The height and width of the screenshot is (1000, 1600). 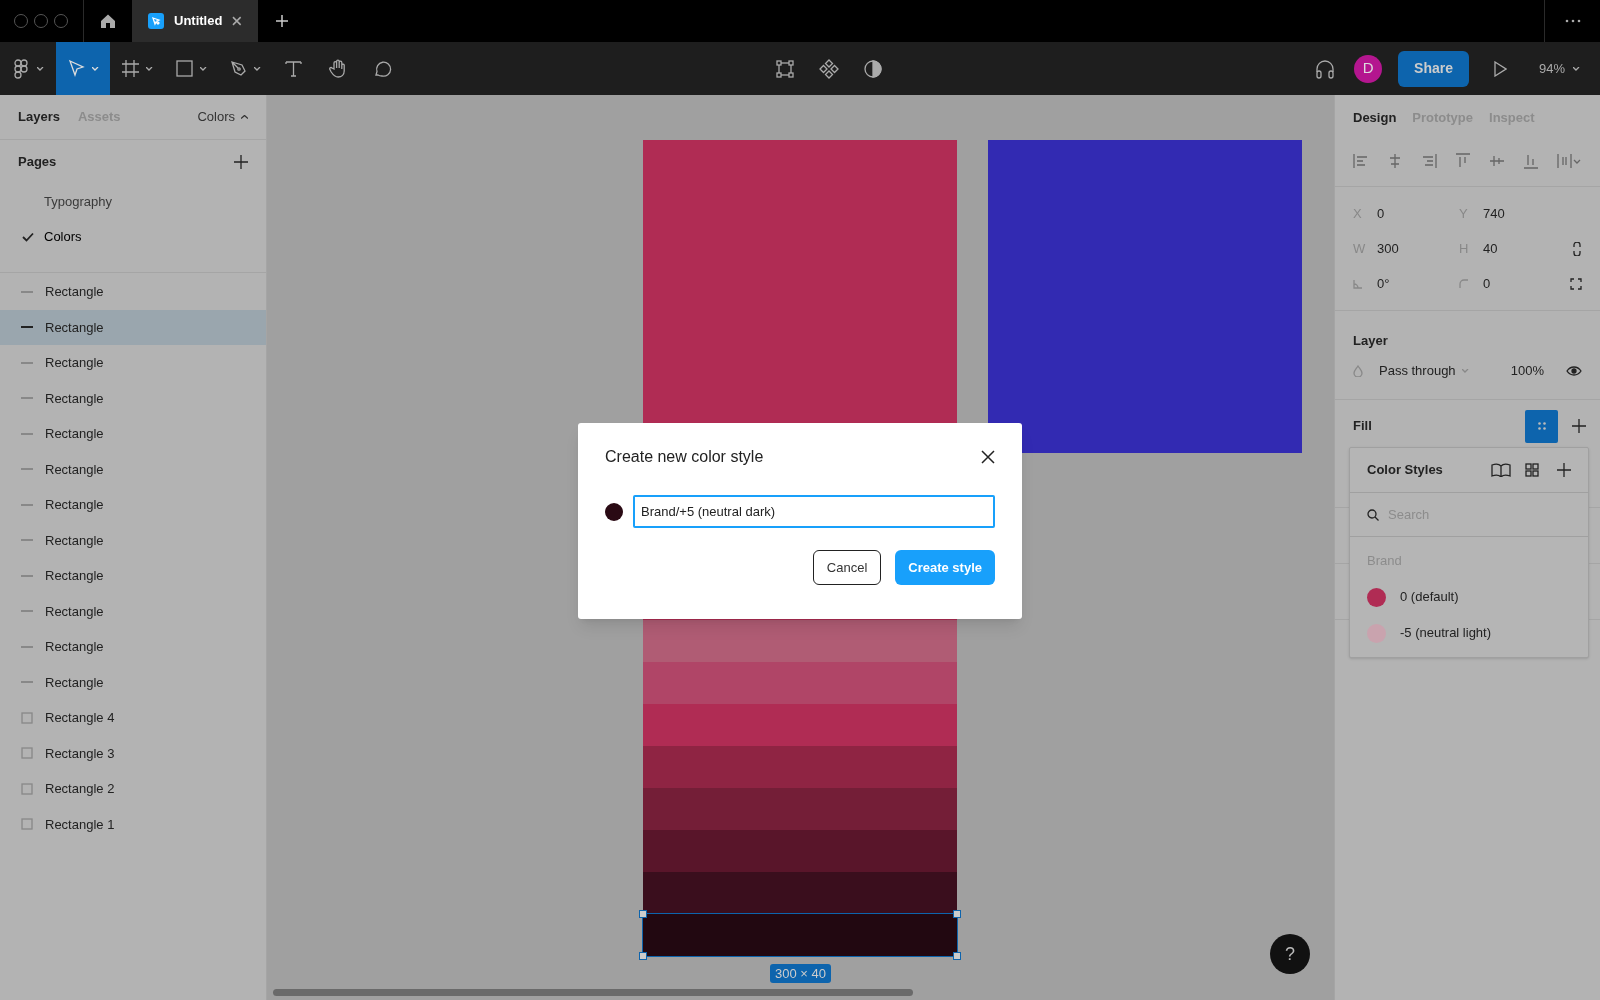 I want to click on help-button: ?, so click(x=1290, y=954).